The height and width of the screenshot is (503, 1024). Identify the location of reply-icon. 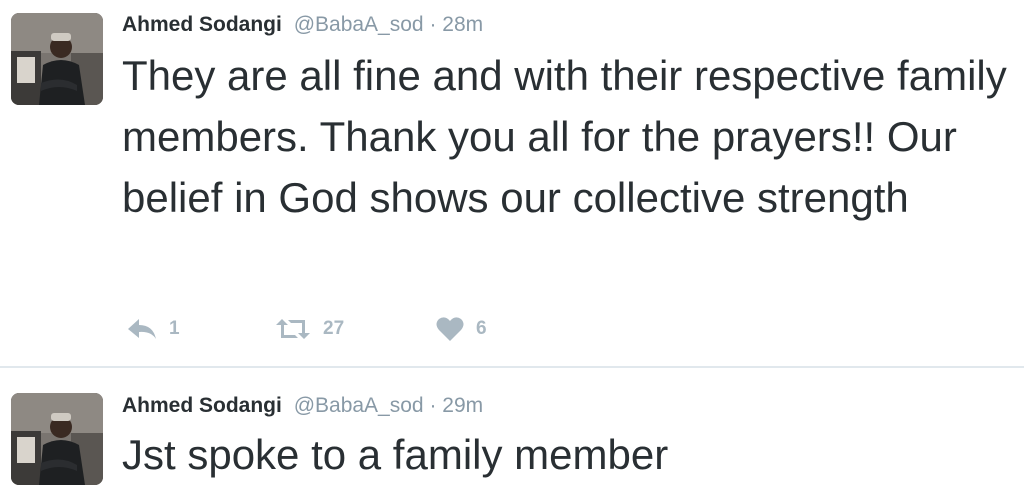
(142, 329).